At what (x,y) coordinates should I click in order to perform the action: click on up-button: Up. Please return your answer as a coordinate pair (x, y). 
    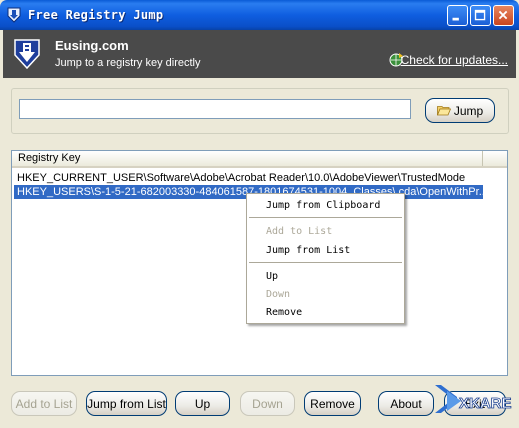
    Looking at the image, I should click on (202, 403).